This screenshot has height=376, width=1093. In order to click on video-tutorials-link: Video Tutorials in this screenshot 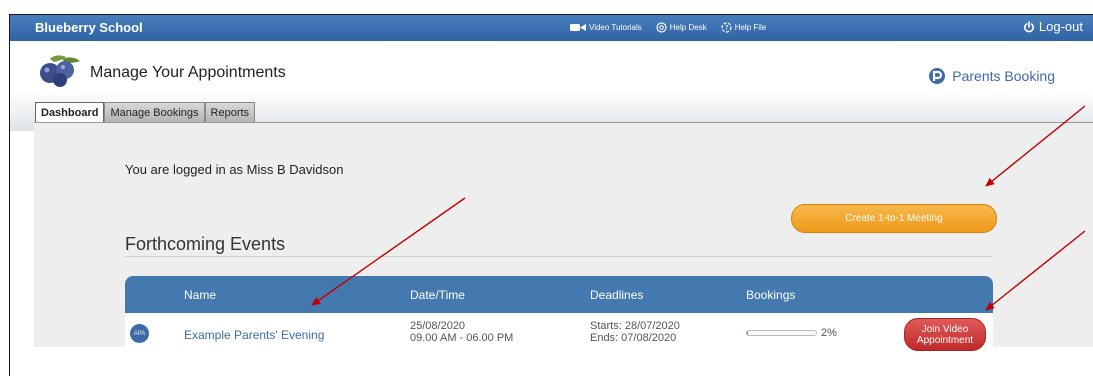, I will do `click(606, 27)`.